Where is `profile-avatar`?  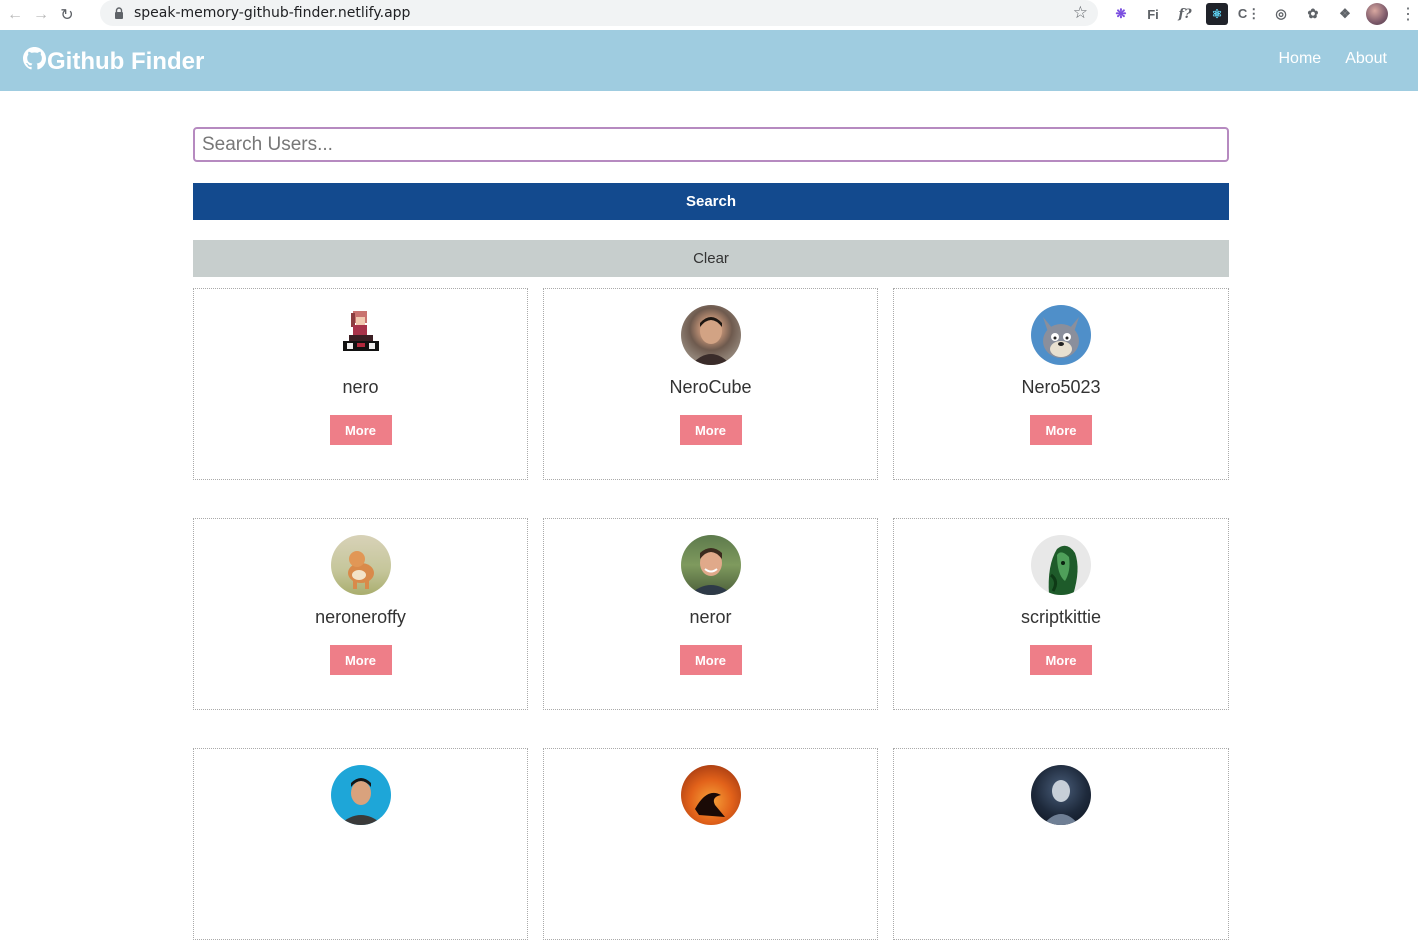 profile-avatar is located at coordinates (1377, 14).